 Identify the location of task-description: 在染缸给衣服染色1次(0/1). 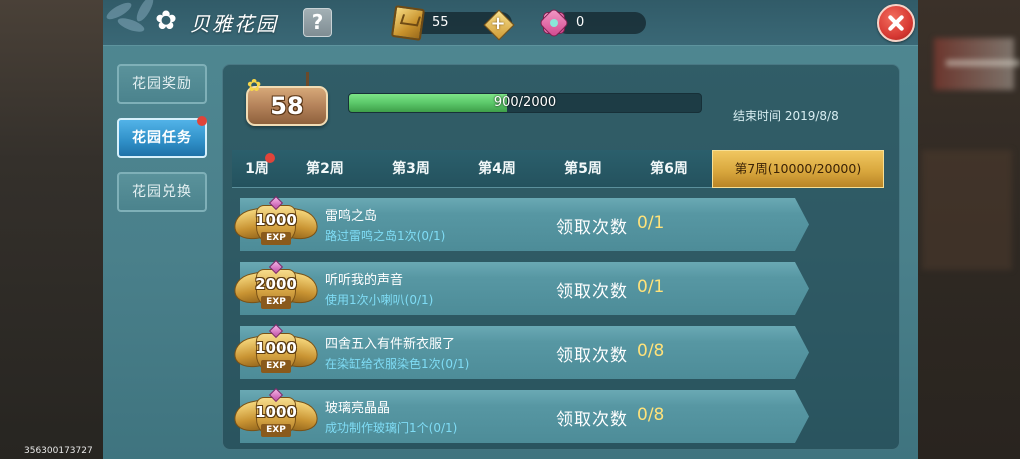
(397, 364).